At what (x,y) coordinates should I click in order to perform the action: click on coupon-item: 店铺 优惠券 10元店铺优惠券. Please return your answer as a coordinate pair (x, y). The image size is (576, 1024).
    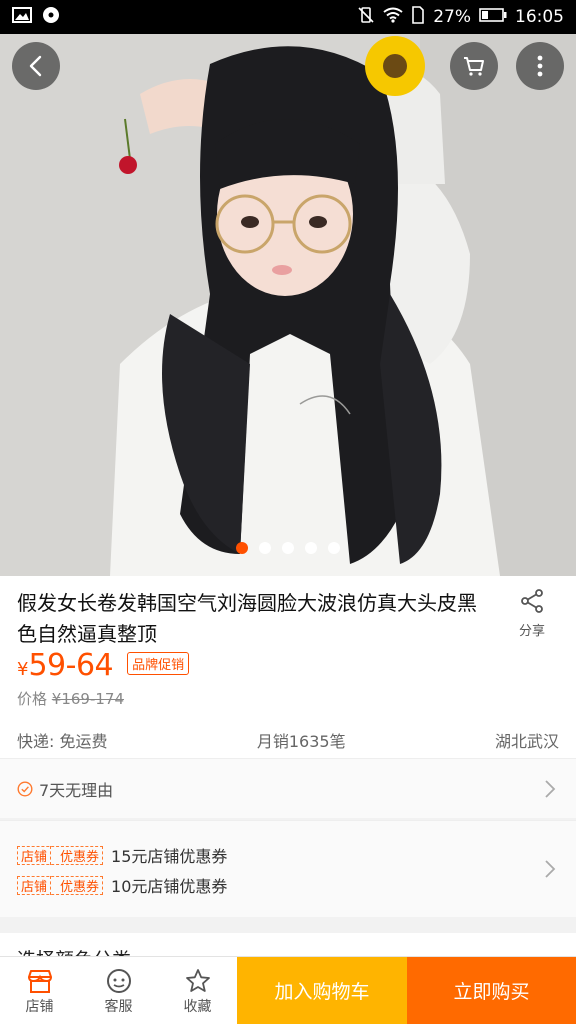
    Looking at the image, I should click on (122, 885).